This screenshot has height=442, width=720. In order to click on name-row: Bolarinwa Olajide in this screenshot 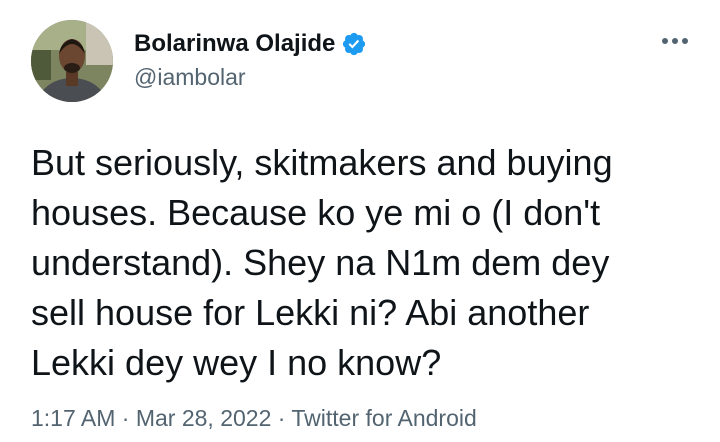, I will do `click(250, 44)`.